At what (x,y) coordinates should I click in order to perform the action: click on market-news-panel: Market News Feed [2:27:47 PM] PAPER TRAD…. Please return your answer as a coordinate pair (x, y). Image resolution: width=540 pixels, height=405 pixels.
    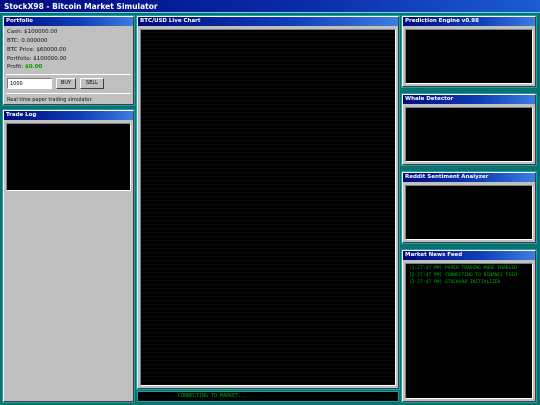
    Looking at the image, I should click on (469, 326).